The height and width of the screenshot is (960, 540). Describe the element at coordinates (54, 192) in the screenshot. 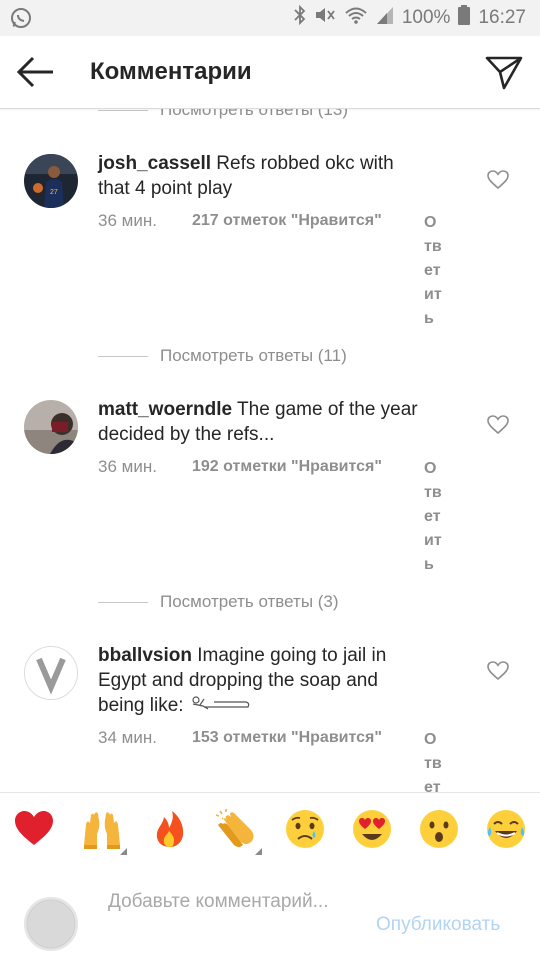

I see `svg-text: 27` at that location.